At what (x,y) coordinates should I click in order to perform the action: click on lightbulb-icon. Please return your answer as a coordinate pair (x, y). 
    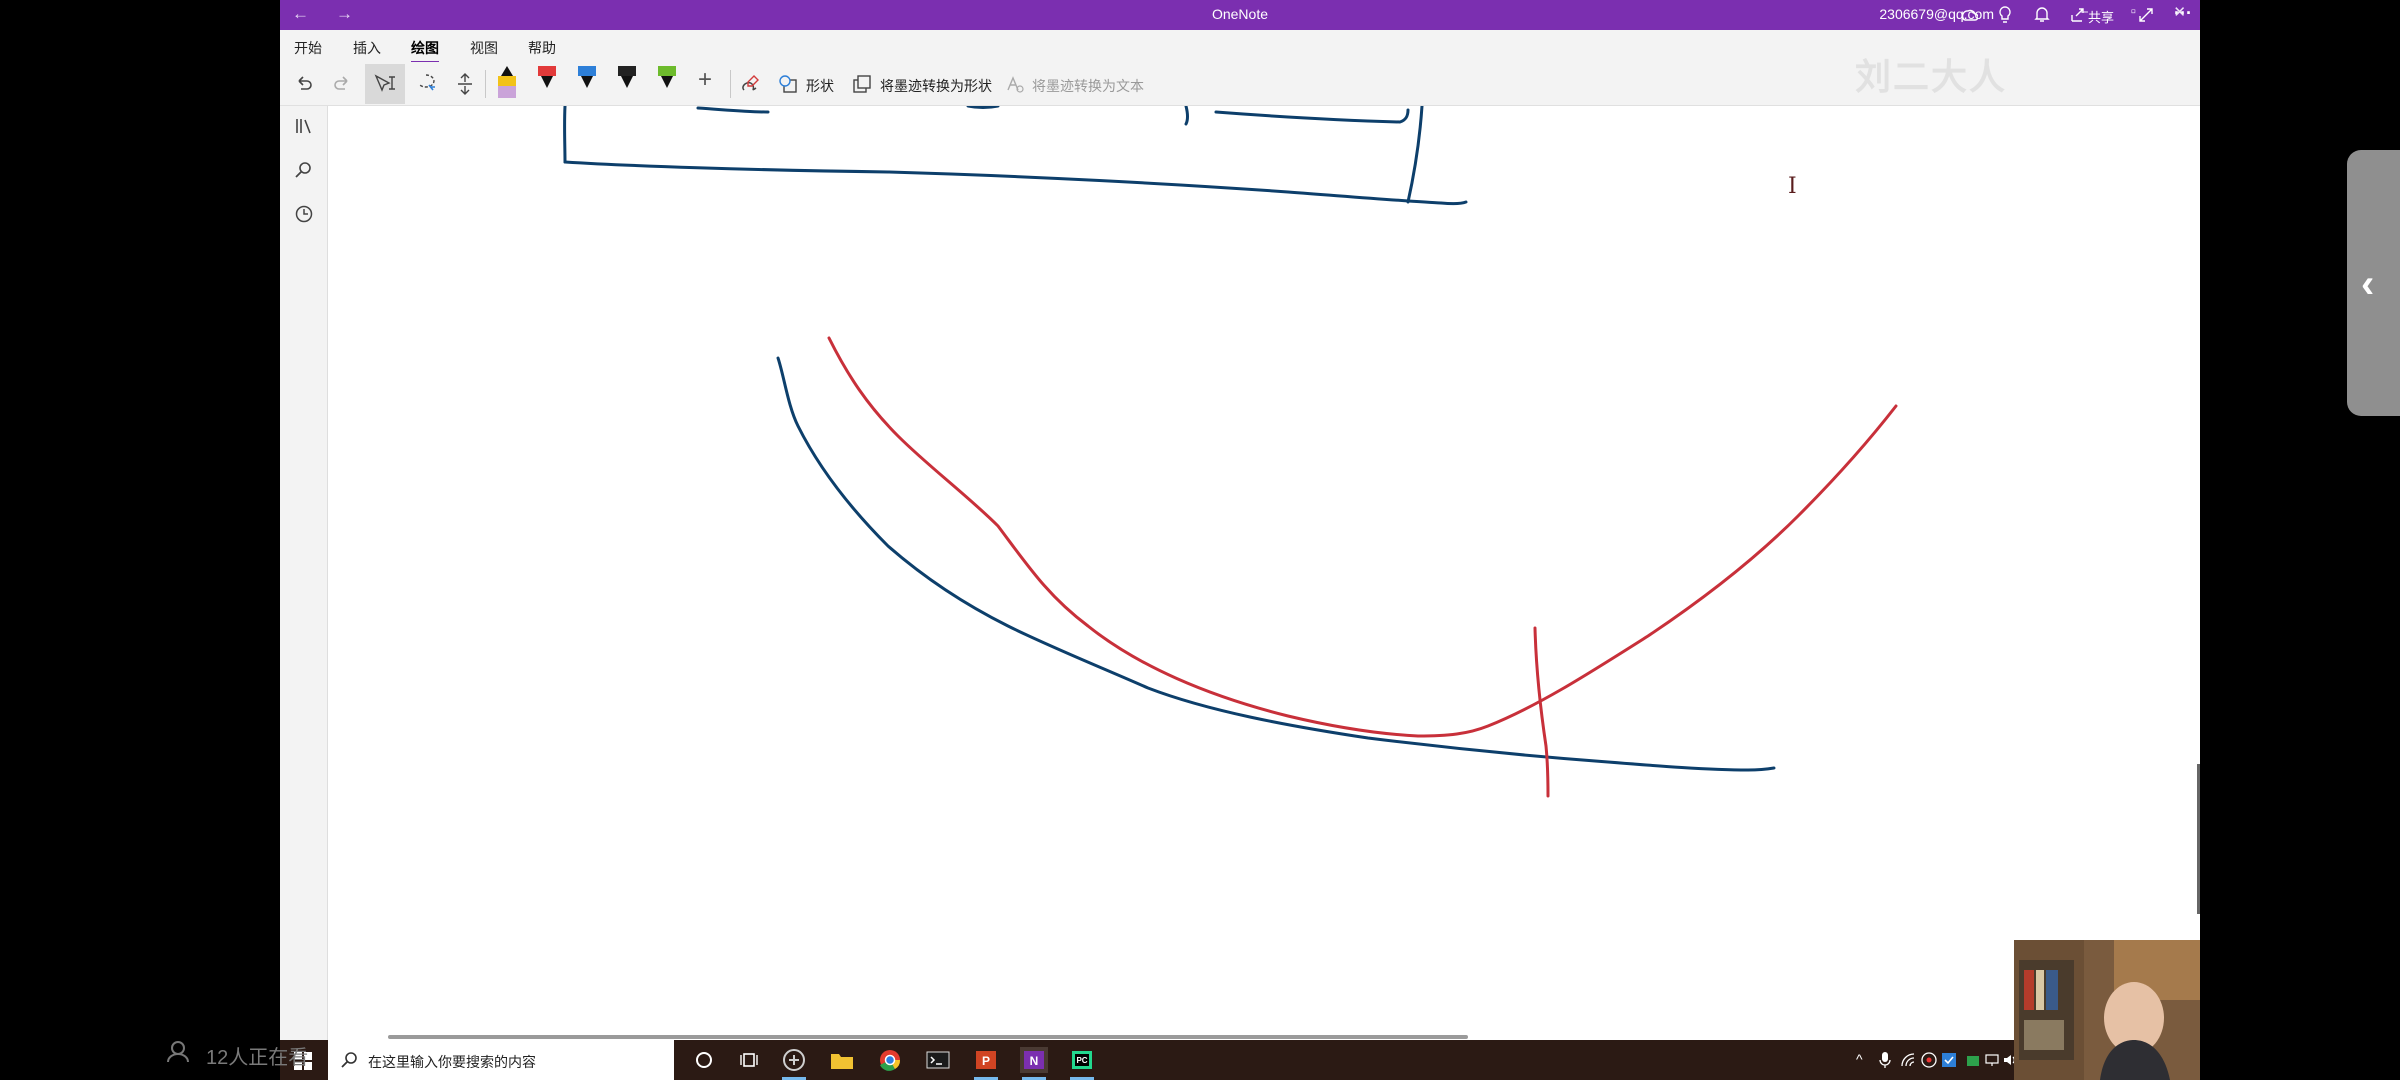
    Looking at the image, I should click on (2005, 15).